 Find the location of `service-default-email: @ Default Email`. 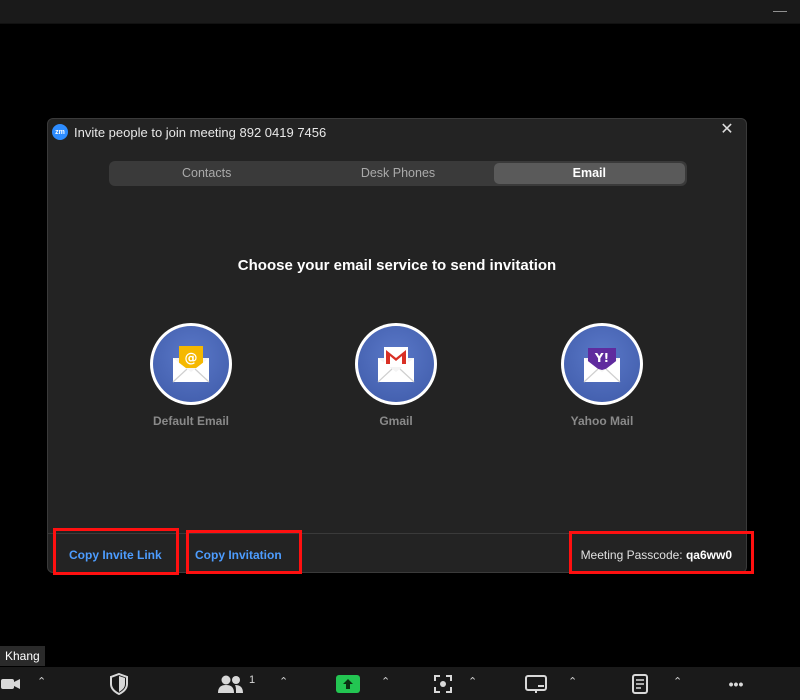

service-default-email: @ Default Email is located at coordinates (191, 375).